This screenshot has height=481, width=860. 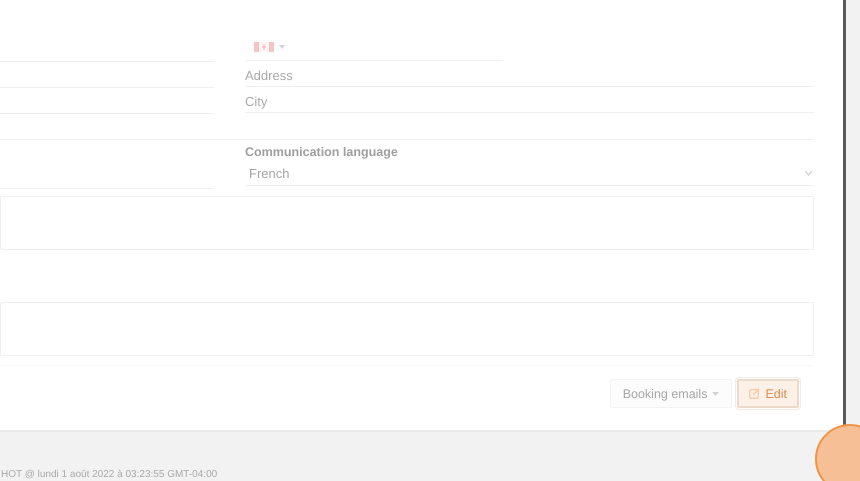 What do you see at coordinates (109, 474) in the screenshot?
I see `footer-text: HOT @ lundi 1 août 2022 à 03:23:55 GMT-04:00` at bounding box center [109, 474].